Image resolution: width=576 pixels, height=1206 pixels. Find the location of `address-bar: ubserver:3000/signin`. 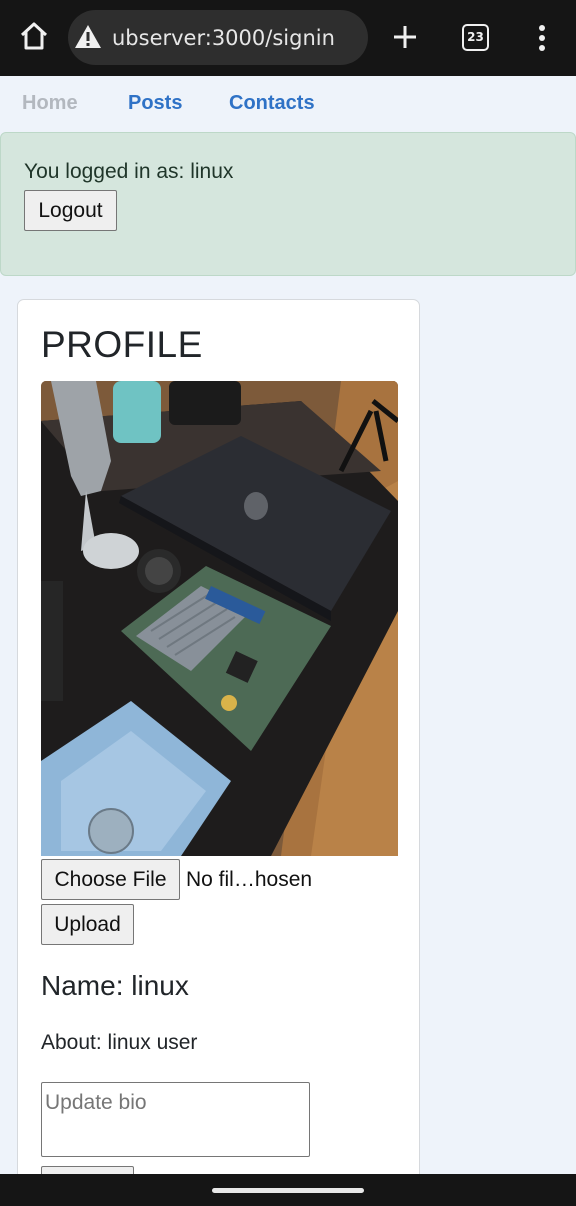

address-bar: ubserver:3000/signin is located at coordinates (218, 37).